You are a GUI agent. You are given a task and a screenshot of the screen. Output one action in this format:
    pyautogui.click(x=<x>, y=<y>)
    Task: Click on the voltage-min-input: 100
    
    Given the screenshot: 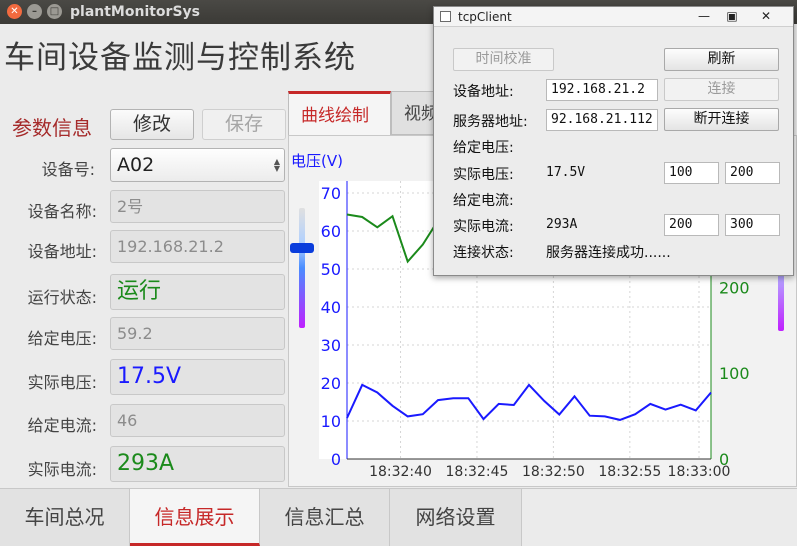 What is the action you would take?
    pyautogui.click(x=691, y=173)
    